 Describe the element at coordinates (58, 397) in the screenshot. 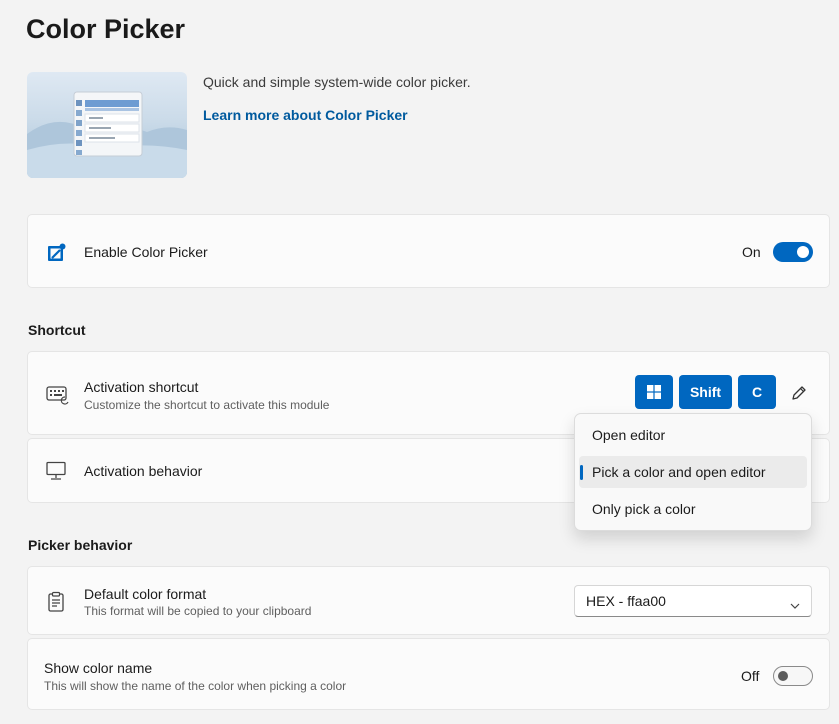

I see `keyboard-icon` at that location.